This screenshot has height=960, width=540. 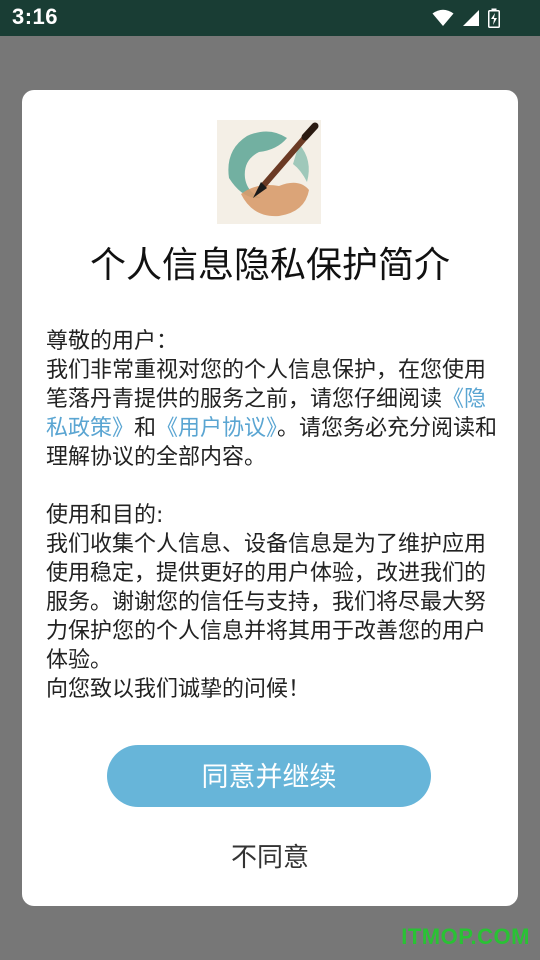 What do you see at coordinates (216, 428) in the screenshot?
I see `user-agreement-link: 《用户协议》` at bounding box center [216, 428].